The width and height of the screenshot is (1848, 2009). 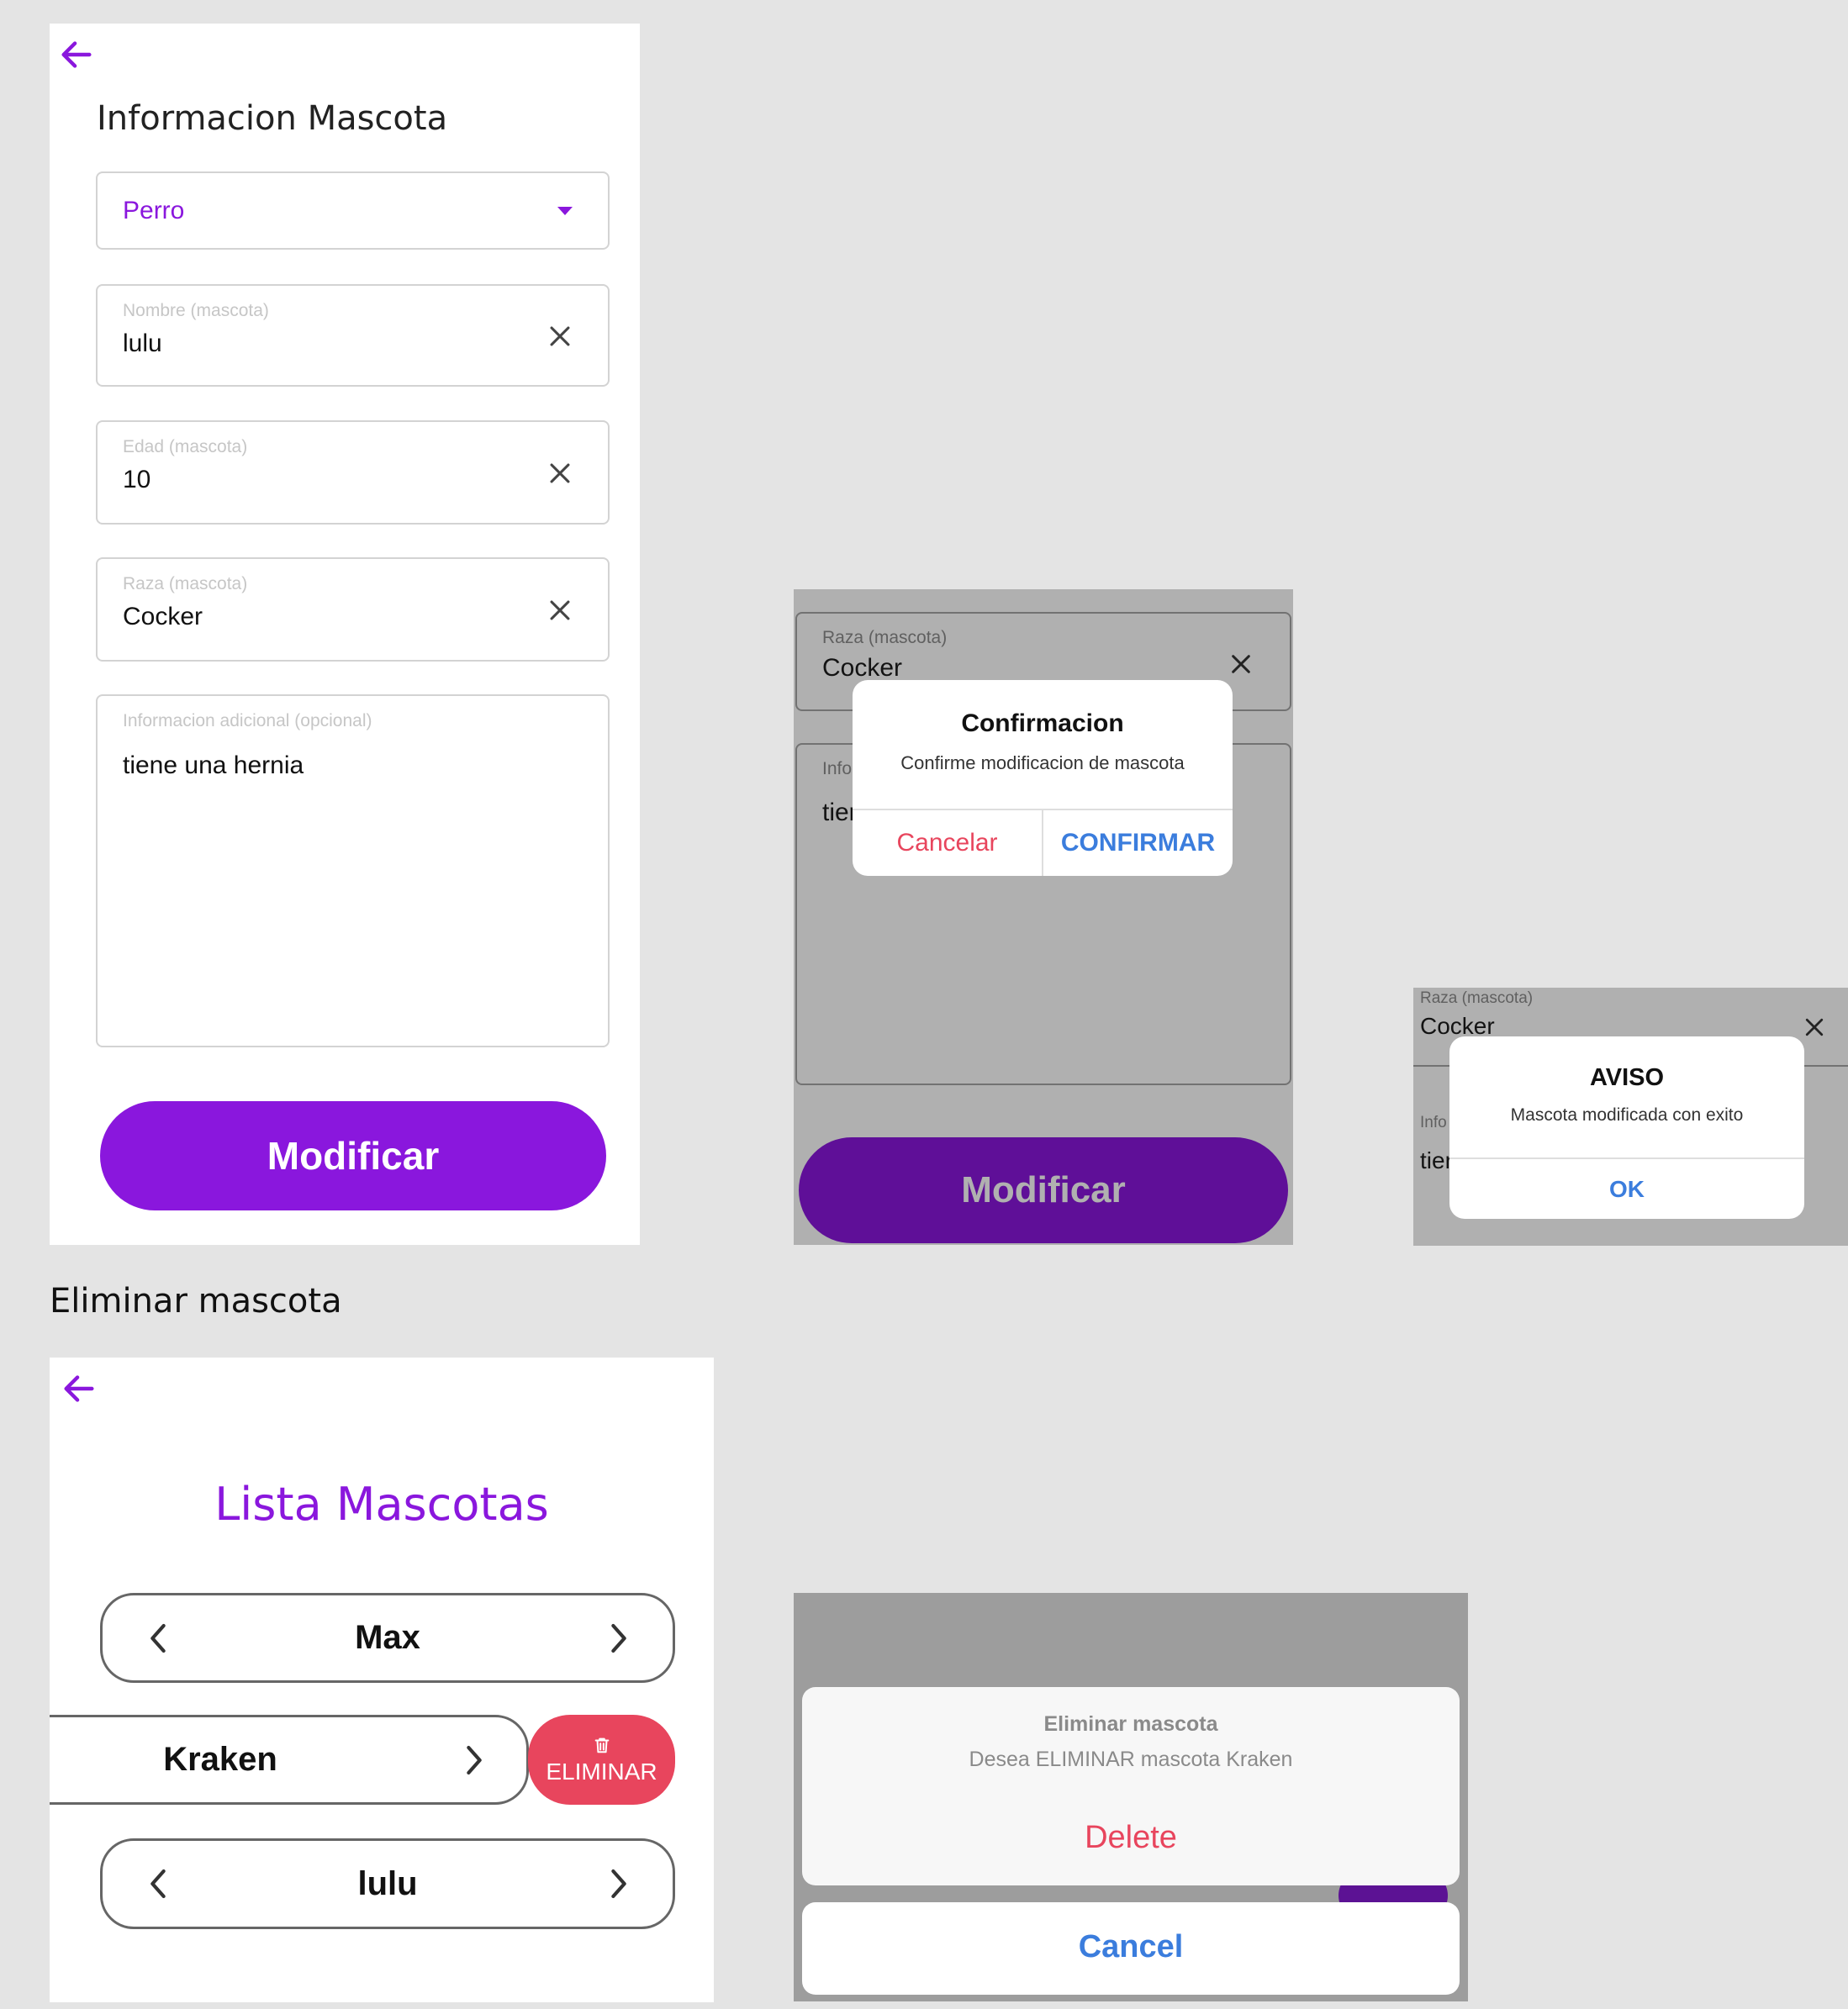 I want to click on delete-option: Delete, so click(x=1131, y=1838).